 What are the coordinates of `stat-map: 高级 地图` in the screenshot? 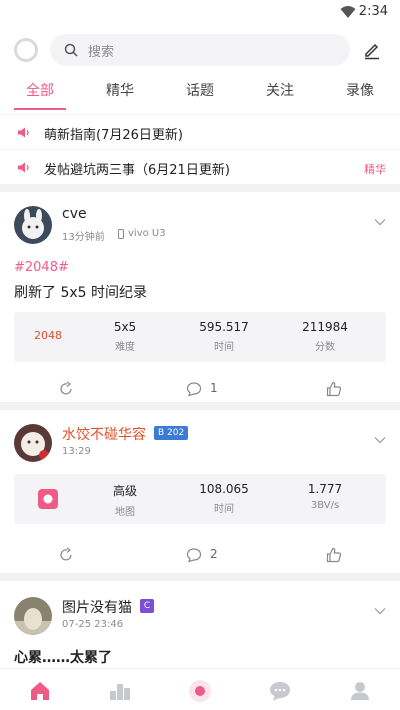 It's located at (125, 500).